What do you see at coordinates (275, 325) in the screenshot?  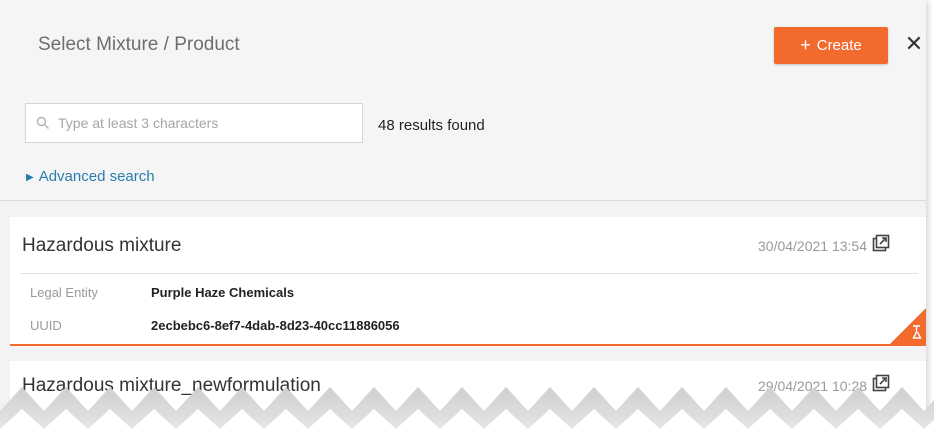 I see `uuid-value: 2ecbebc6-8ef7-4dab-8d23-40cc11886056` at bounding box center [275, 325].